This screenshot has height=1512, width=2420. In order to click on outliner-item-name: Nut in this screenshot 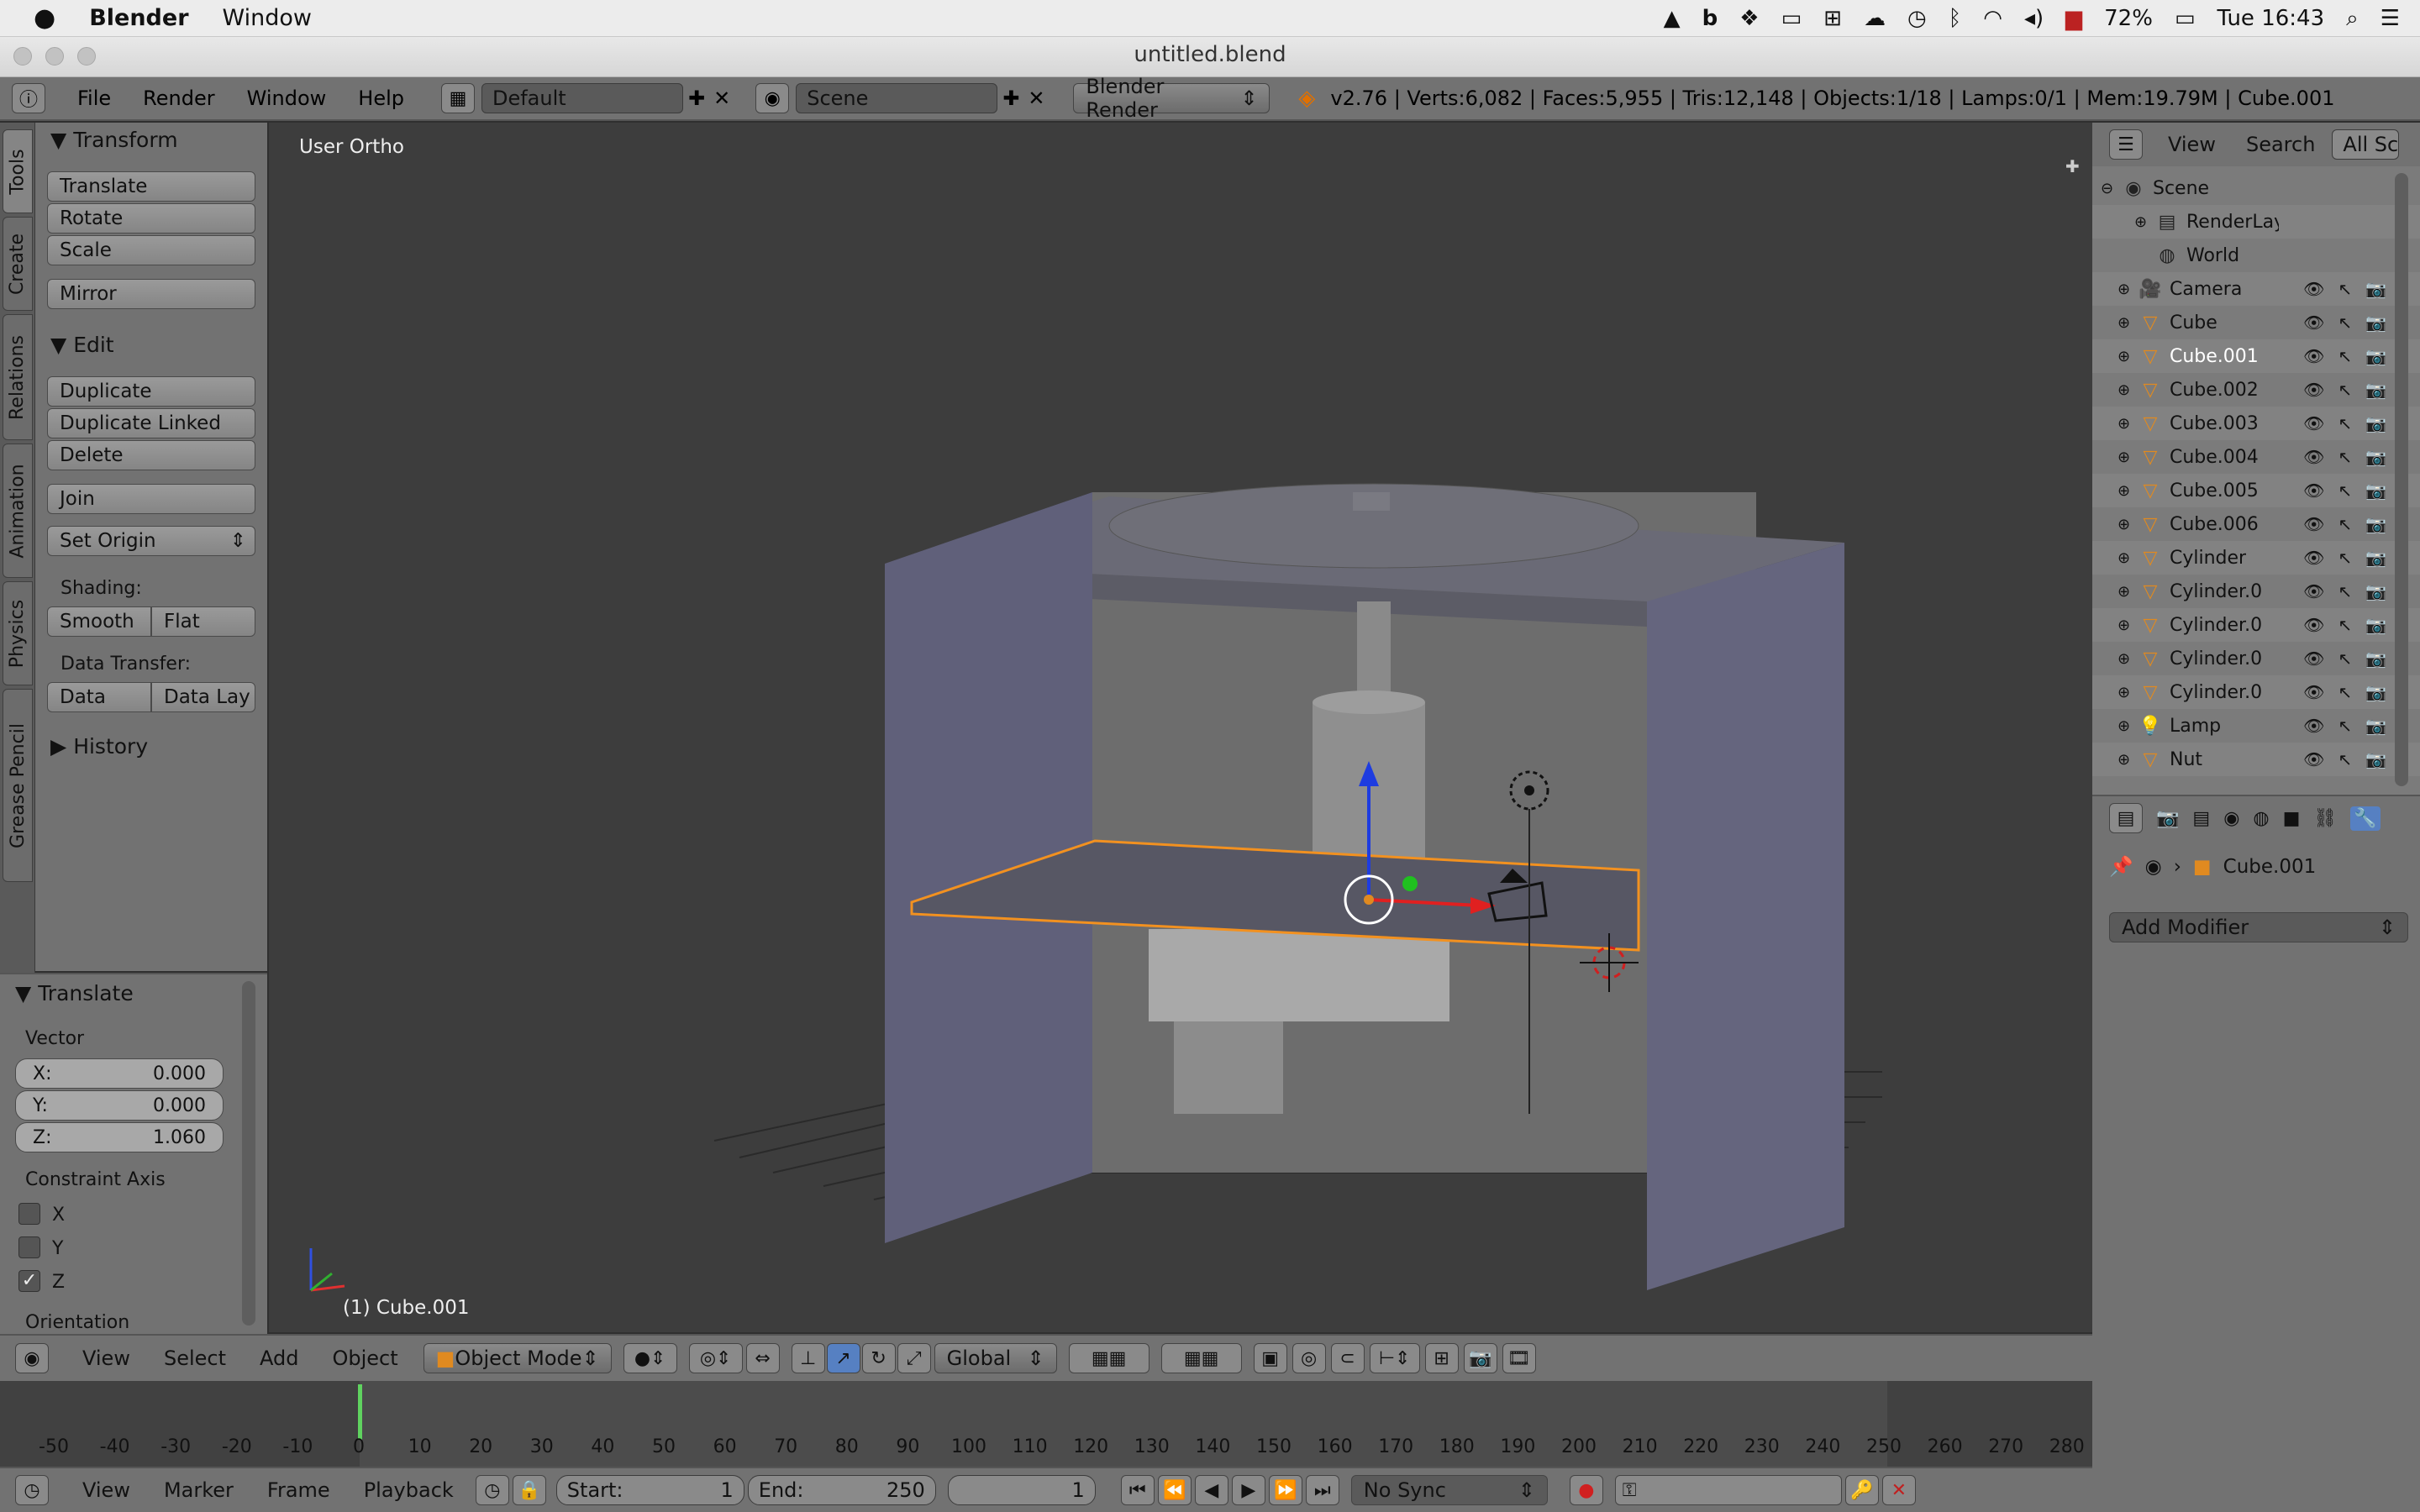, I will do `click(2186, 759)`.